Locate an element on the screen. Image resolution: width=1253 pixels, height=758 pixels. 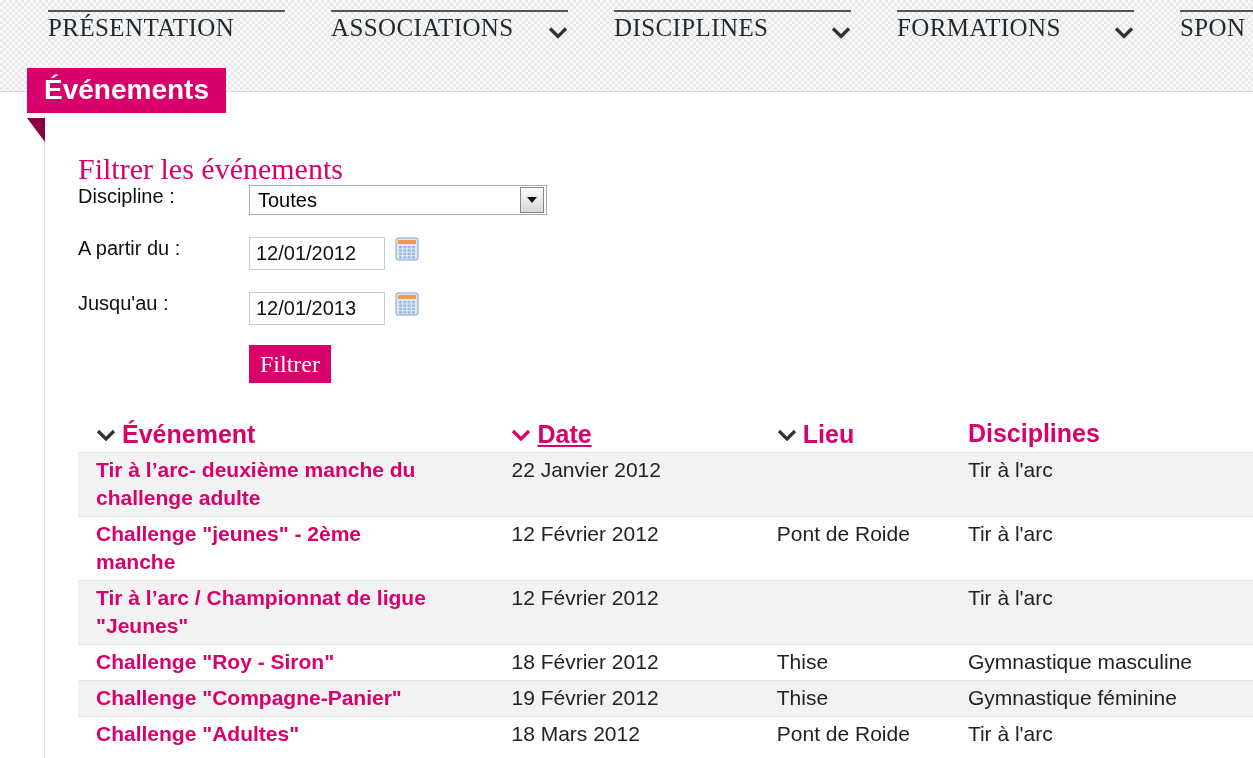
event-link: Challenge "Roy - Siron" is located at coordinates (268, 662).